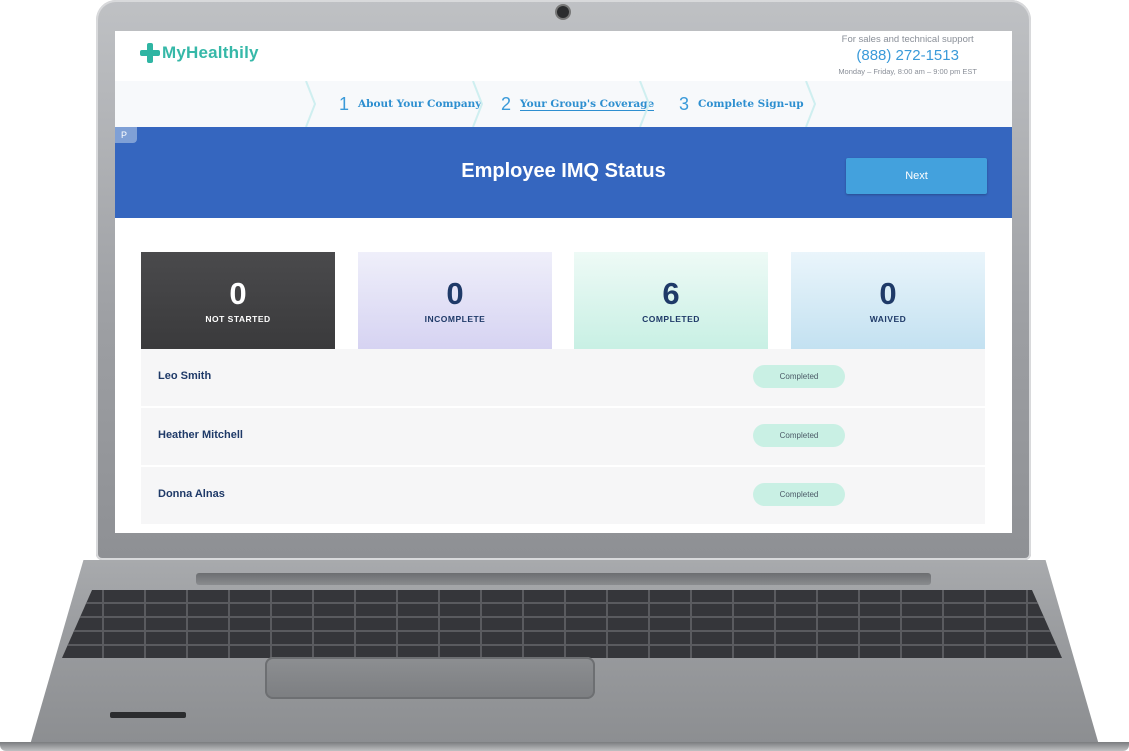 This screenshot has height=751, width=1129. I want to click on summary-card-incomplete: 0 INCOMPLETE, so click(455, 300).